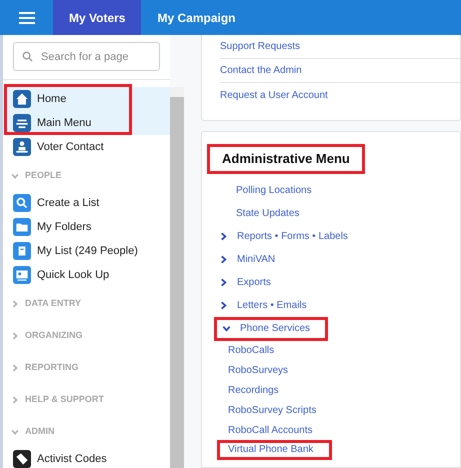  What do you see at coordinates (22, 275) in the screenshot?
I see `id-card-icon` at bounding box center [22, 275].